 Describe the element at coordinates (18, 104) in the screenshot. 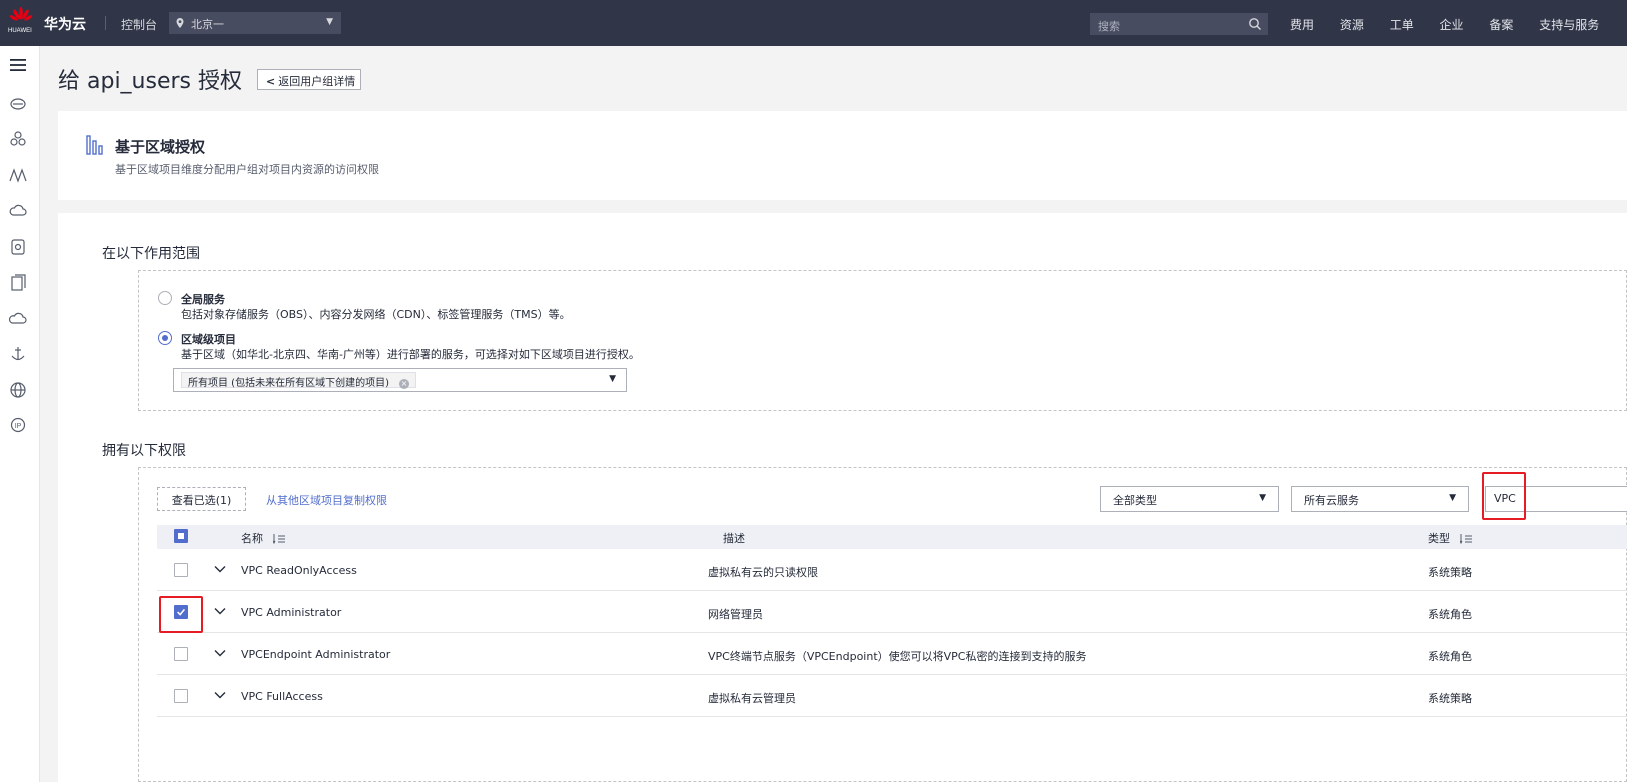

I see `cloud-service-icon` at that location.